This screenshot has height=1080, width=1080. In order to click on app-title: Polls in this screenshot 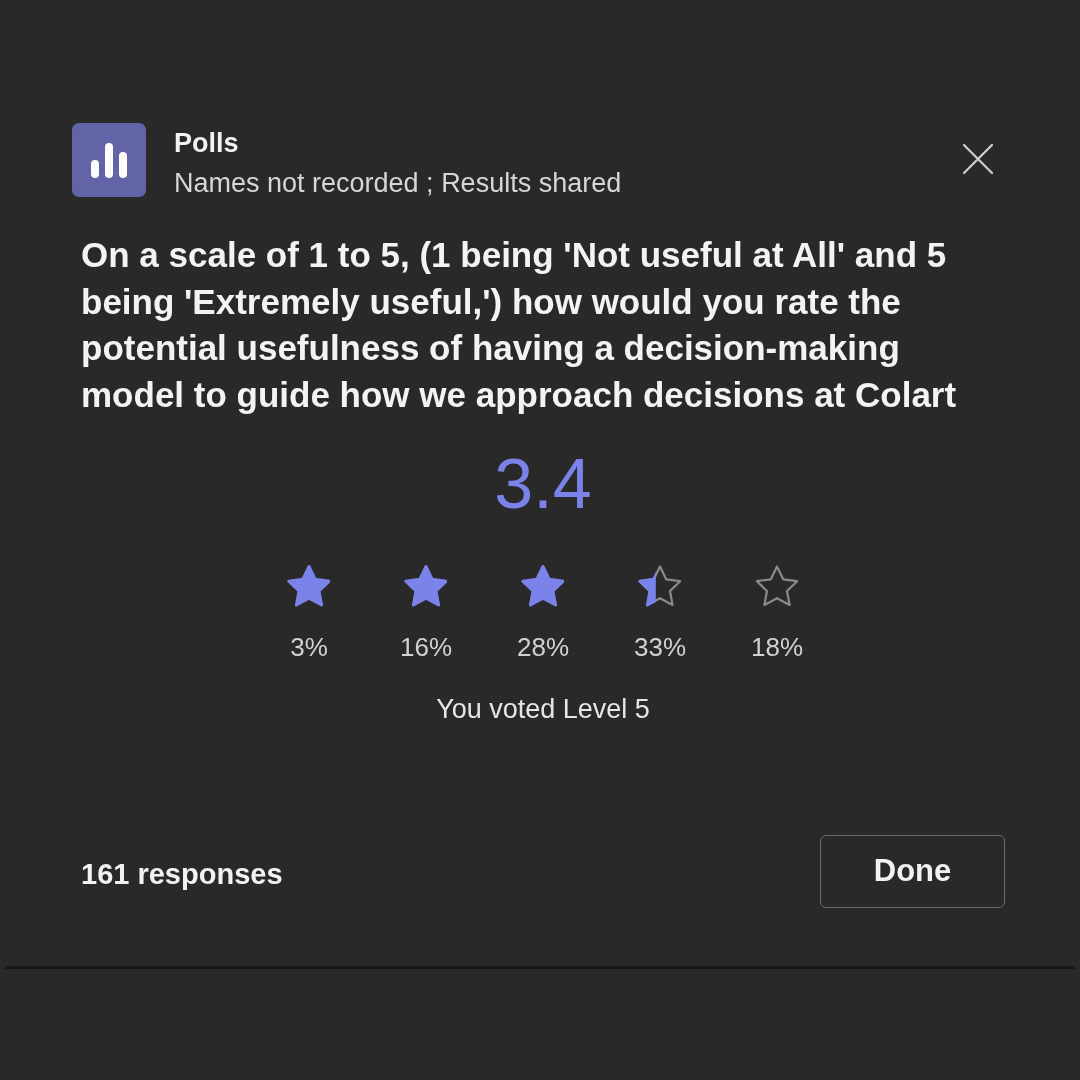, I will do `click(207, 143)`.